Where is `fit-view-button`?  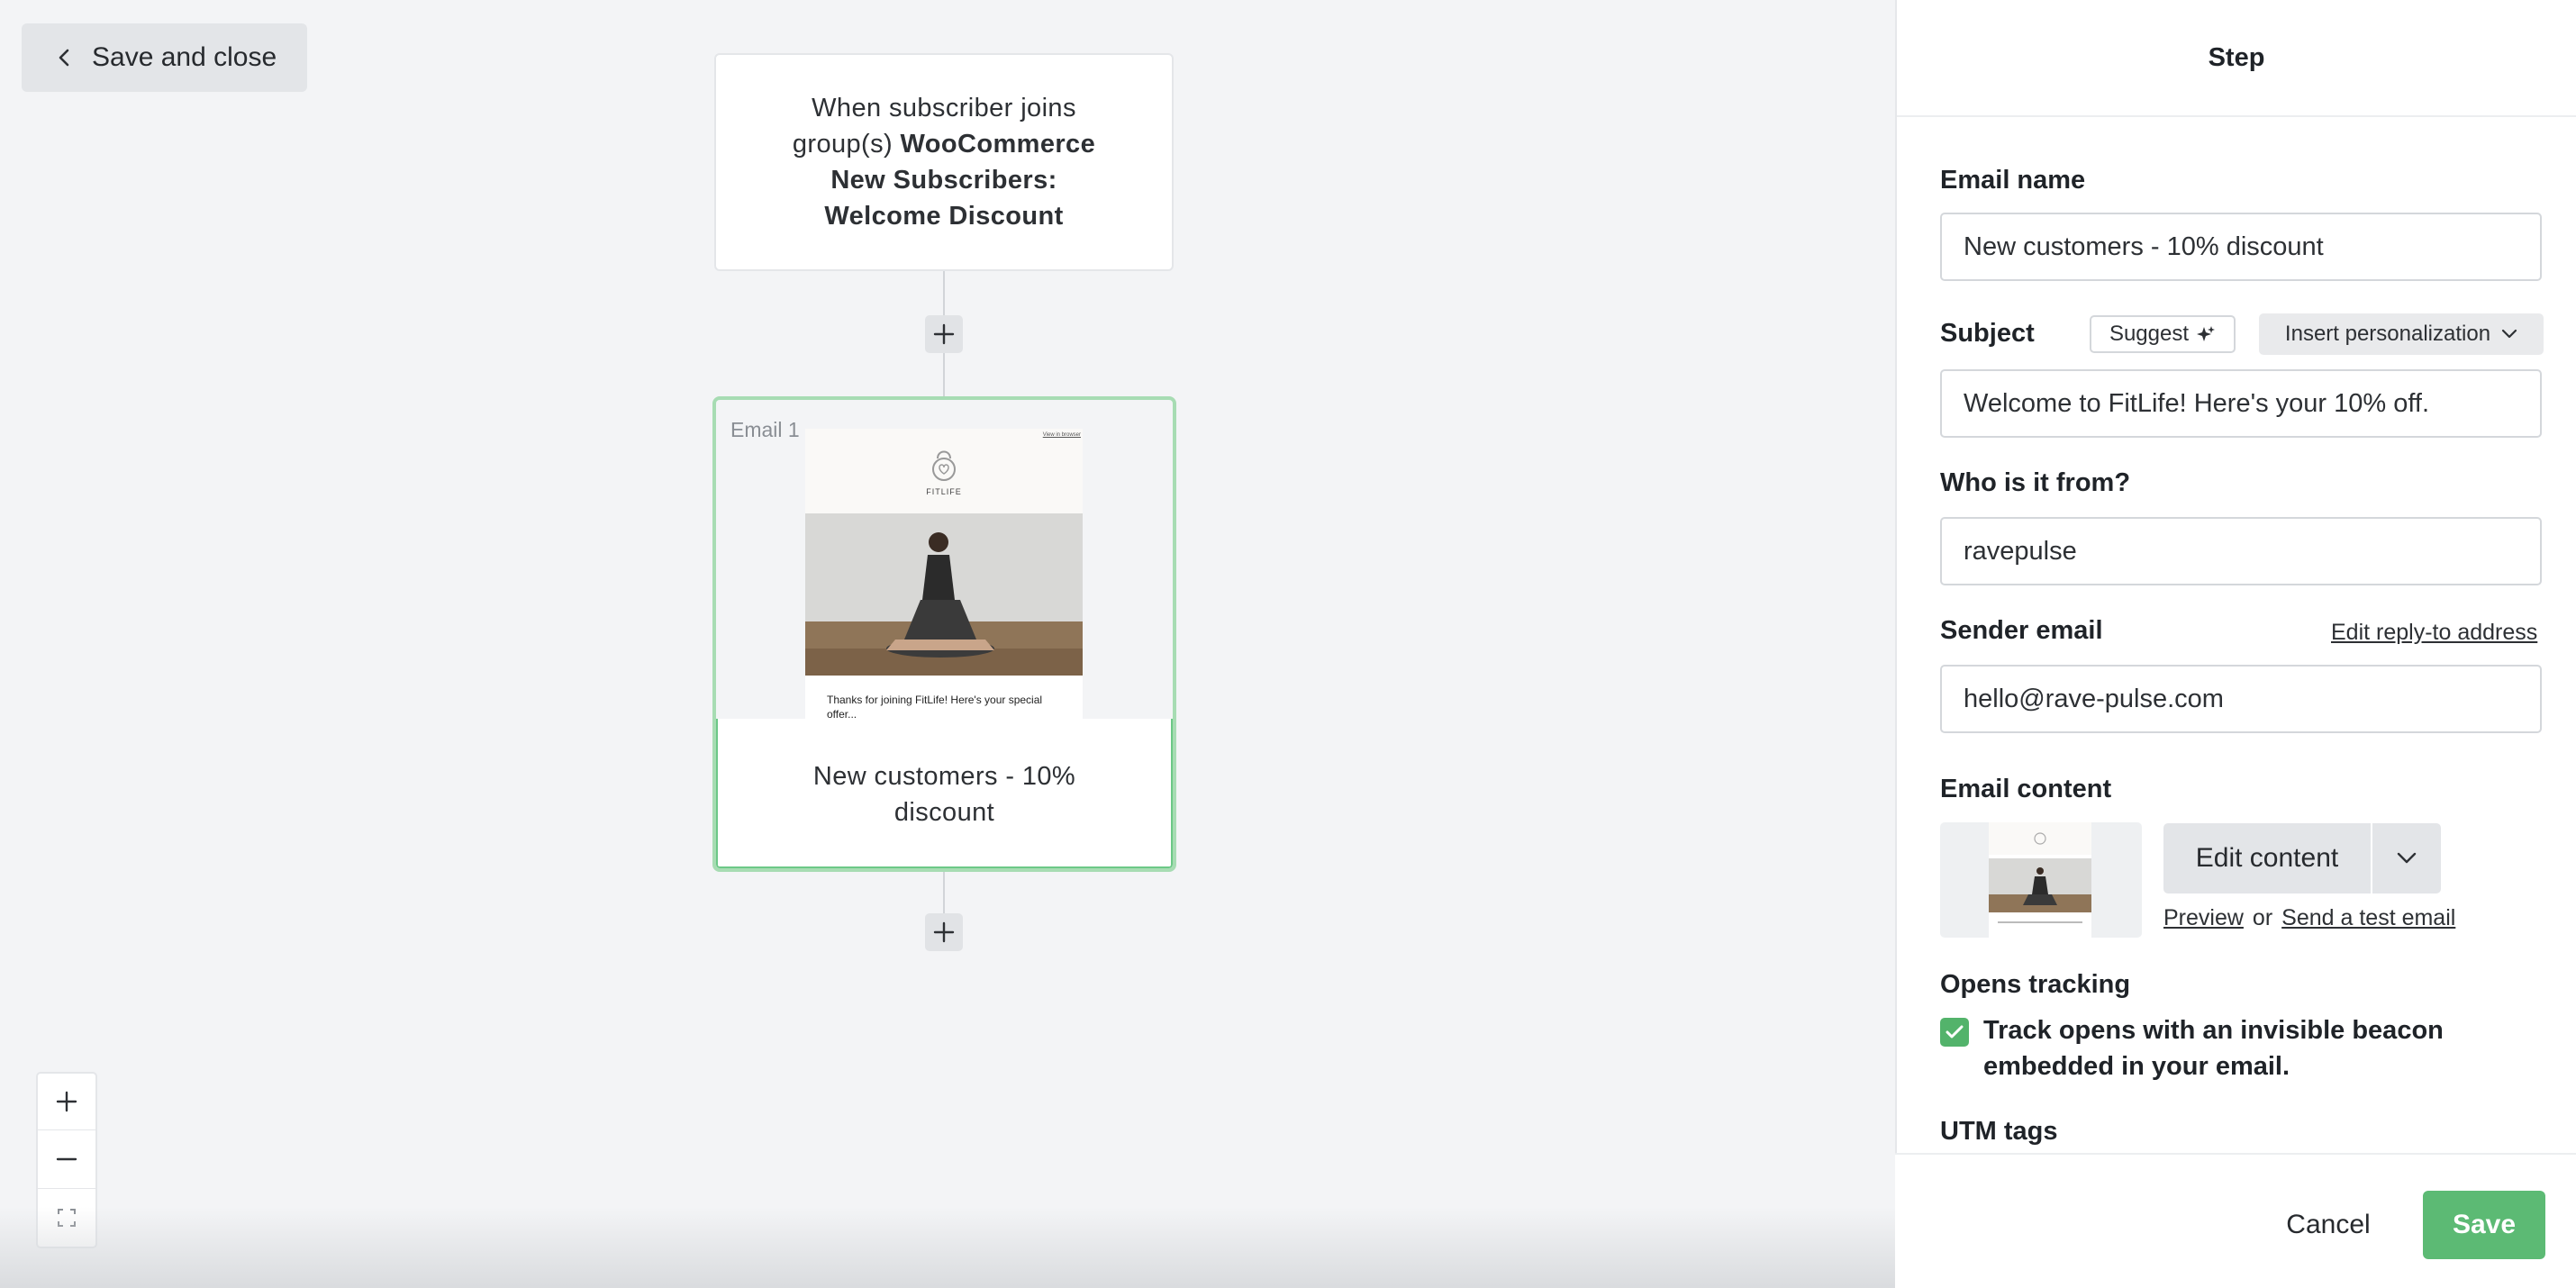 fit-view-button is located at coordinates (66, 1218).